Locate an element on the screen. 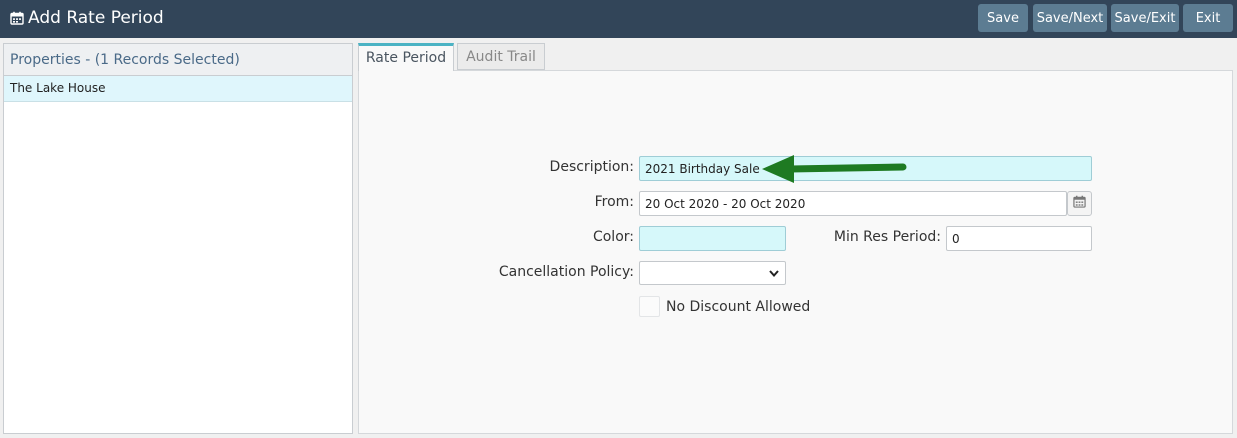  tab-audit-trail: Audit Trail is located at coordinates (501, 56).